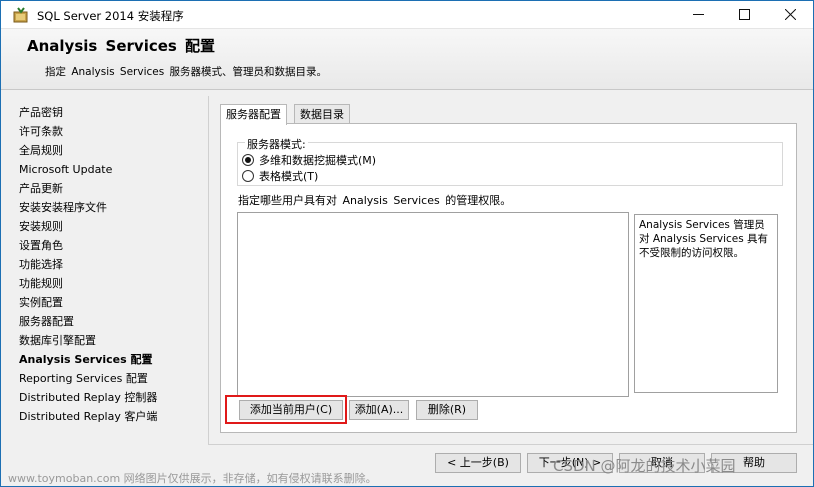 The height and width of the screenshot is (487, 814). I want to click on nav-item-reporting-services-config: Reporting Services 配置, so click(114, 378).